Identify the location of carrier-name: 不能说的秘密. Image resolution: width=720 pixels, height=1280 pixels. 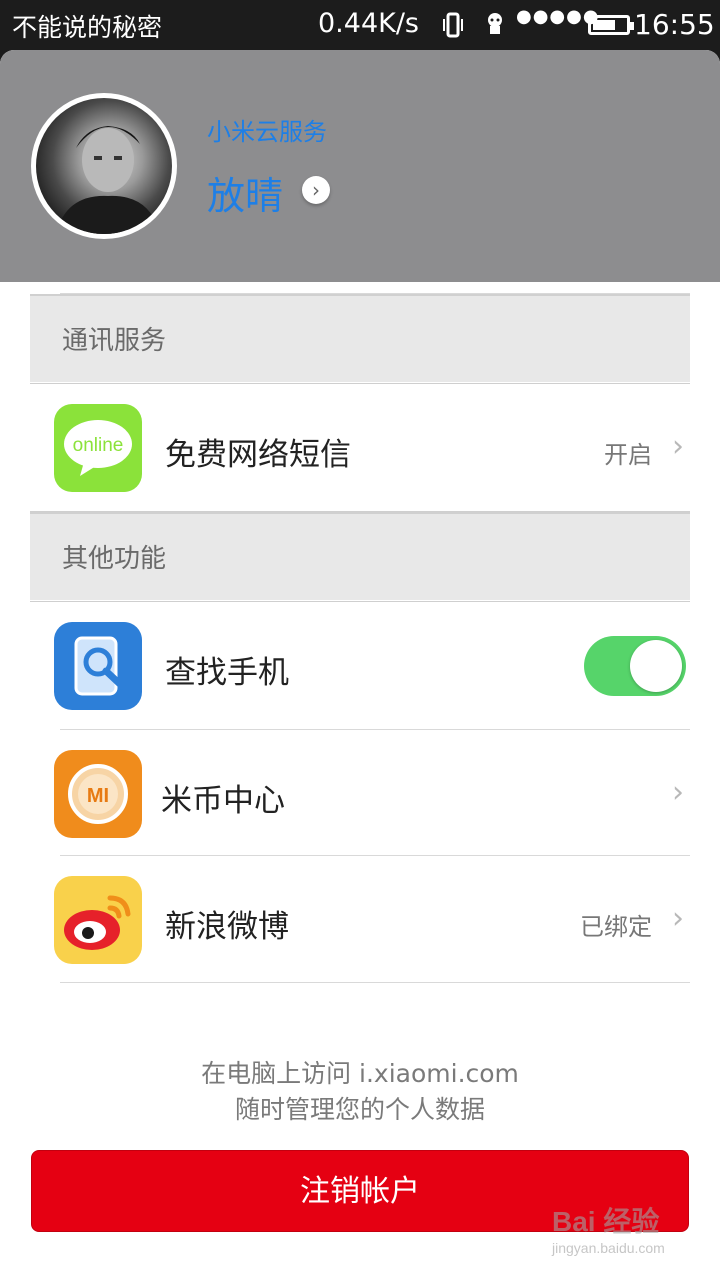
(87, 27).